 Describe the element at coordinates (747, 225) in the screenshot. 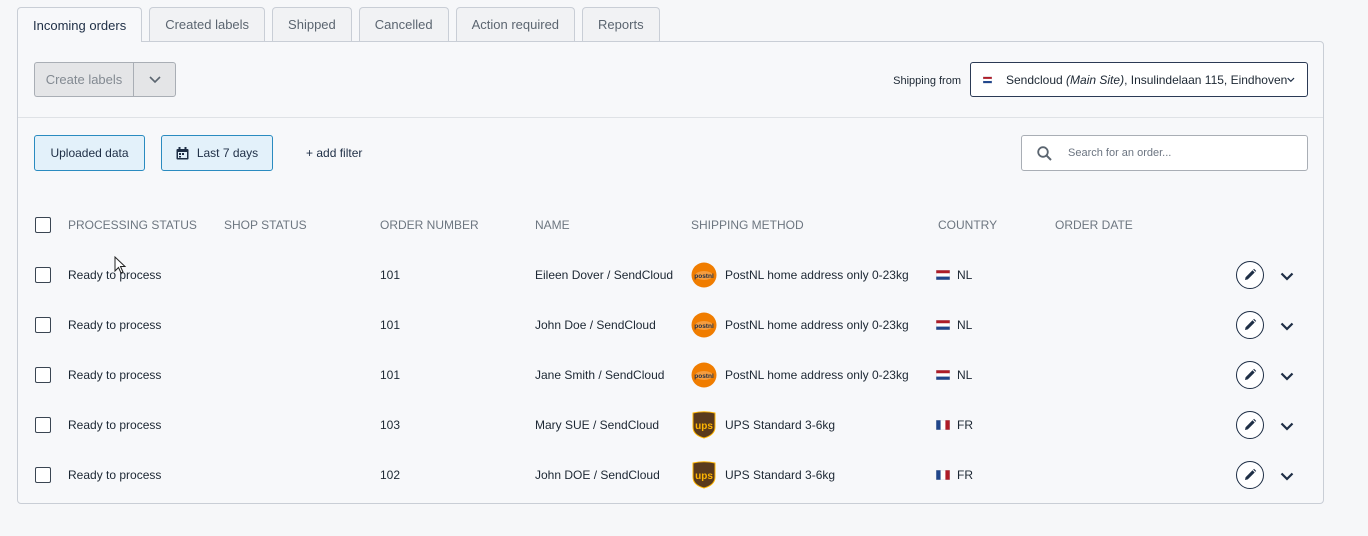

I see `column-shipping-method: SHIPPING METHOD` at that location.